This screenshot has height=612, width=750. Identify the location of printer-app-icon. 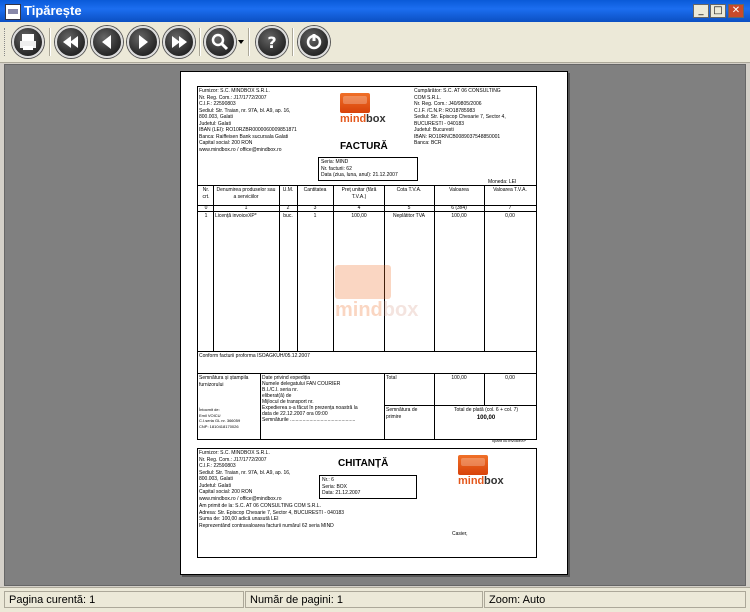
(13, 12).